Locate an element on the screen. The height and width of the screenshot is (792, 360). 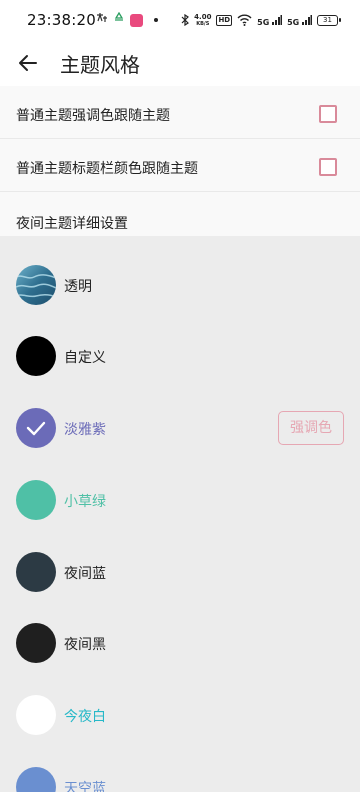
transparent-swatch-image is located at coordinates (36, 285).